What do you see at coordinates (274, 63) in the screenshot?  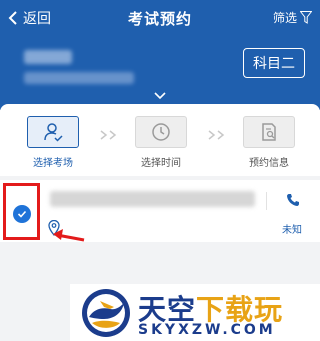 I see `subject-badge: 科目二` at bounding box center [274, 63].